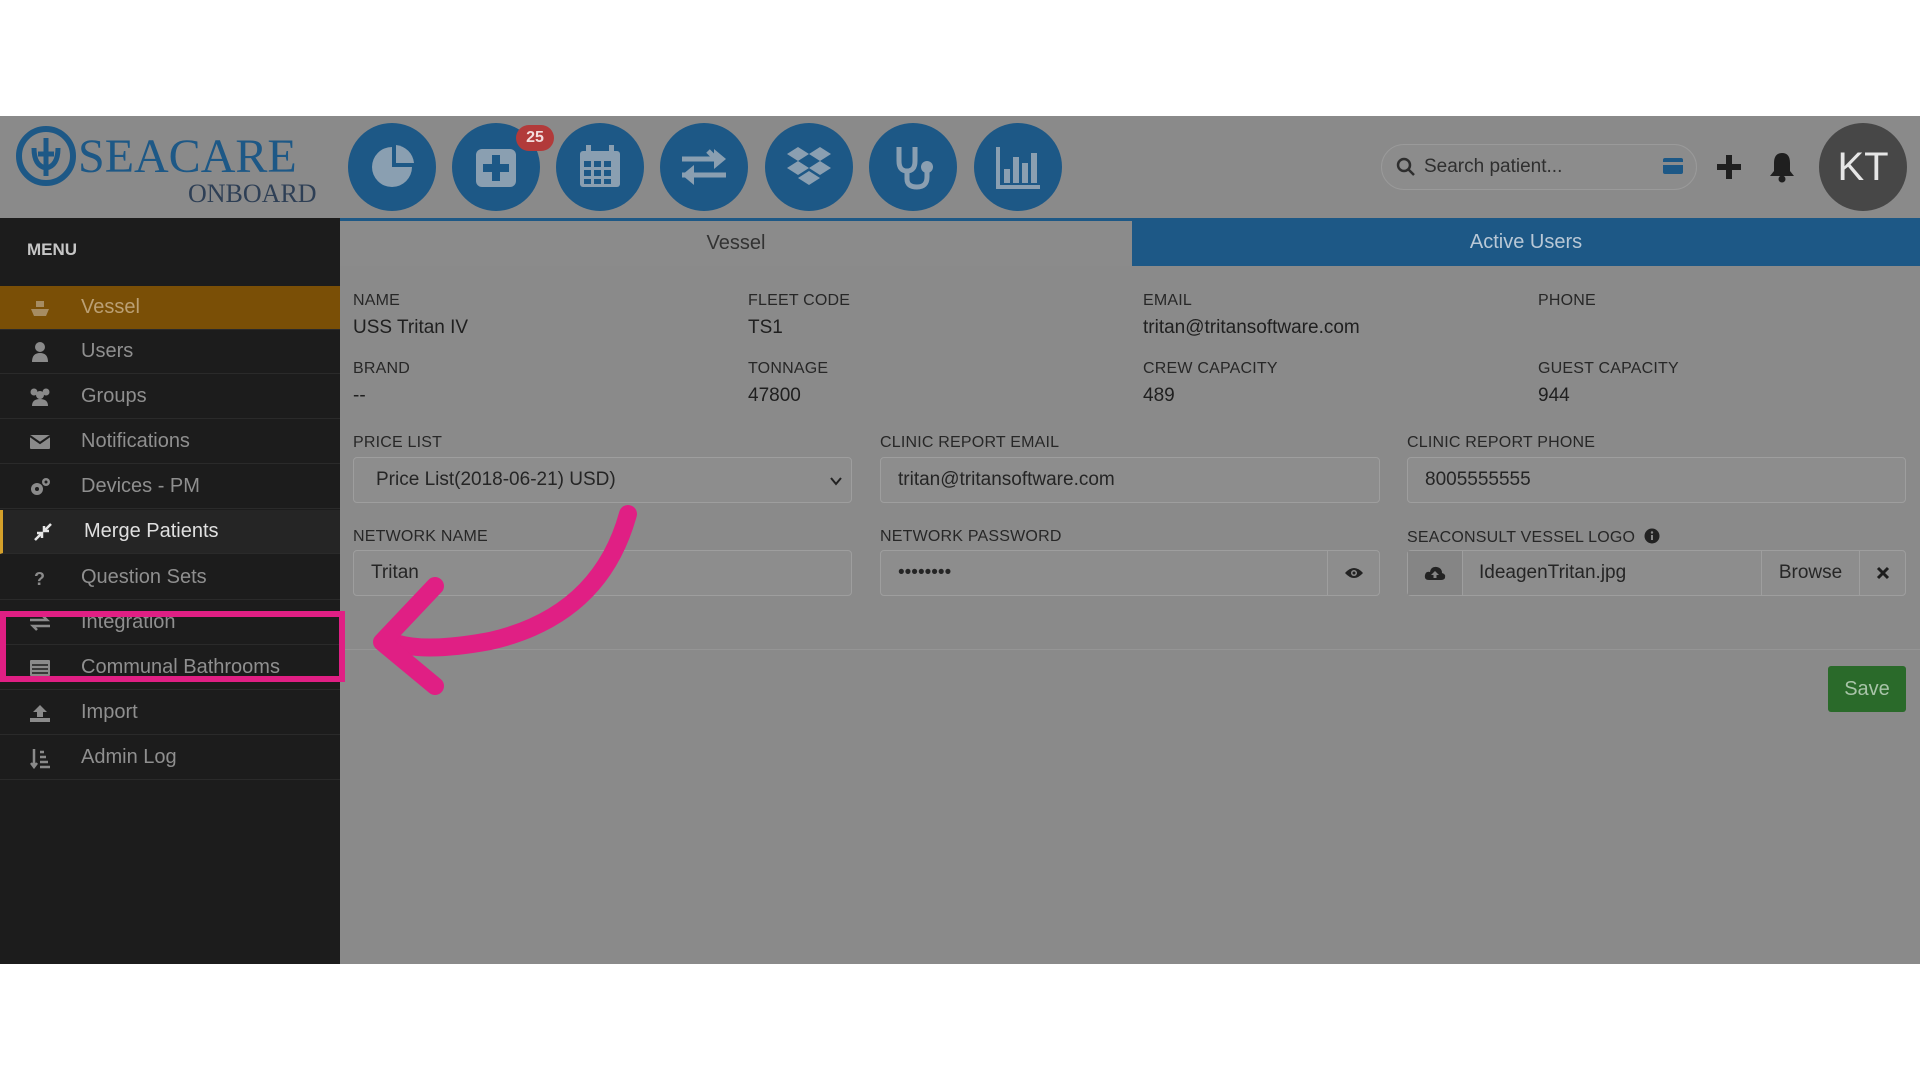 This screenshot has width=1920, height=1080. What do you see at coordinates (1353, 573) in the screenshot?
I see `eye-icon` at bounding box center [1353, 573].